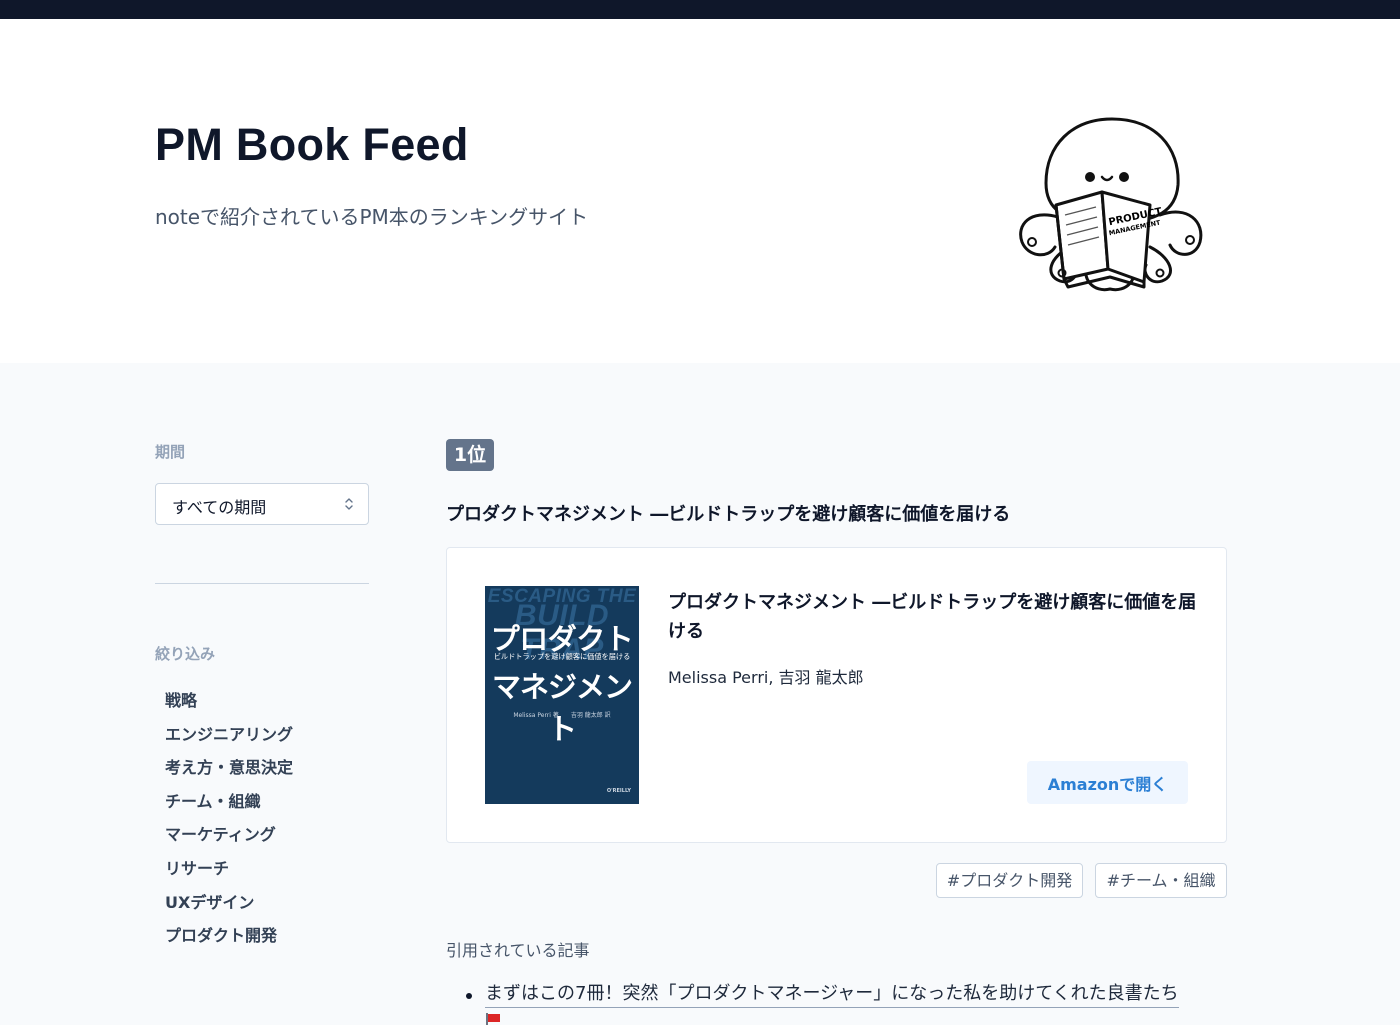 The height and width of the screenshot is (1025, 1400). Describe the element at coordinates (1009, 880) in the screenshot. I see `tag-product-dev: #プロダクト開発` at that location.